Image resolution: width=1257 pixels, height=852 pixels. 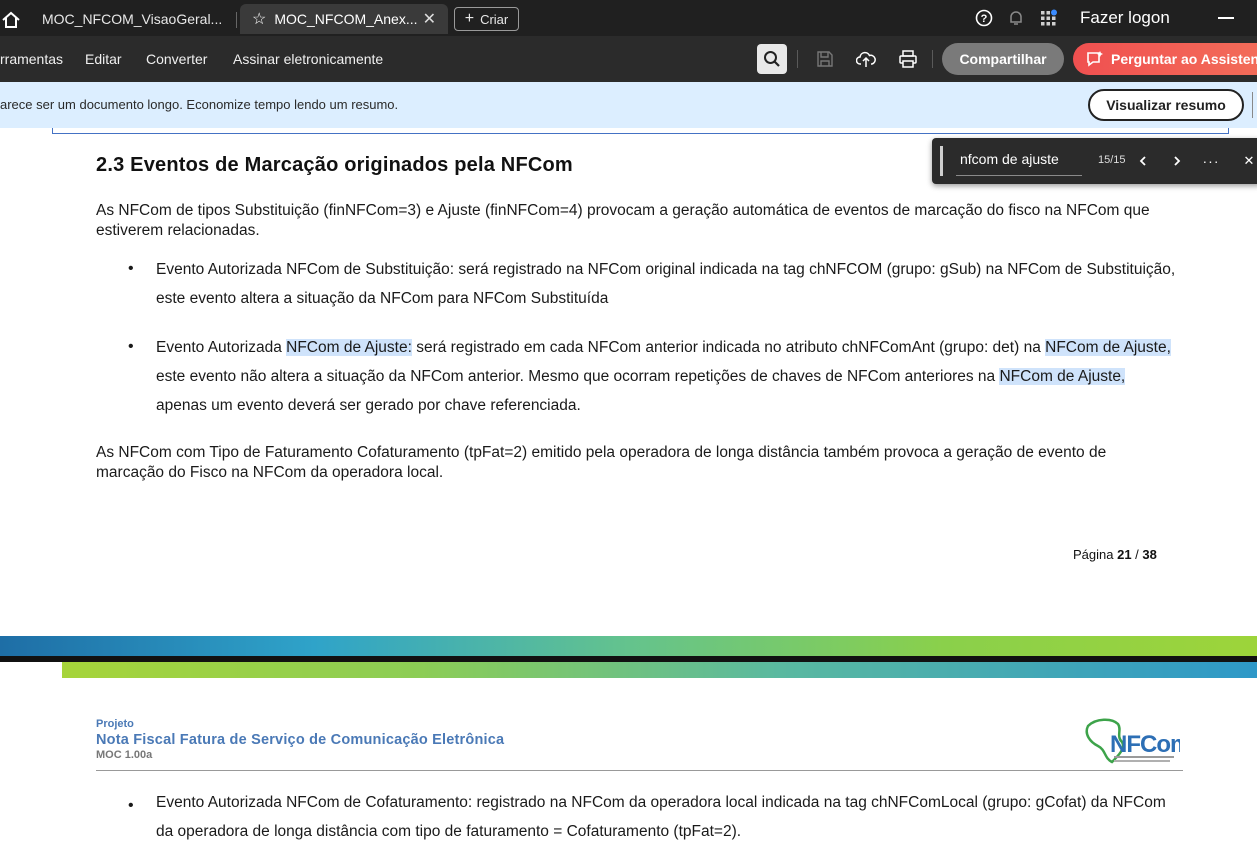 I want to click on create-button: + Criar, so click(x=486, y=19).